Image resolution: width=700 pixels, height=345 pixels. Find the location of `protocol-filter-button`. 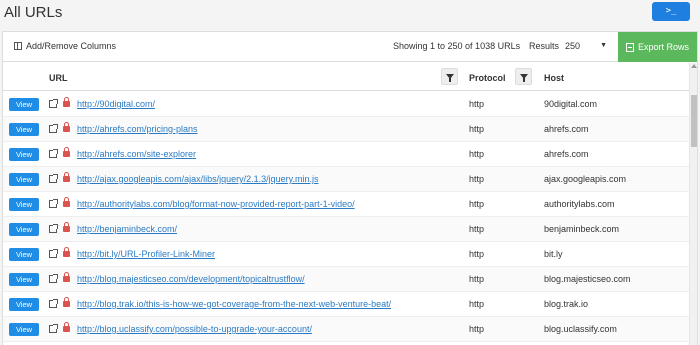

protocol-filter-button is located at coordinates (523, 76).